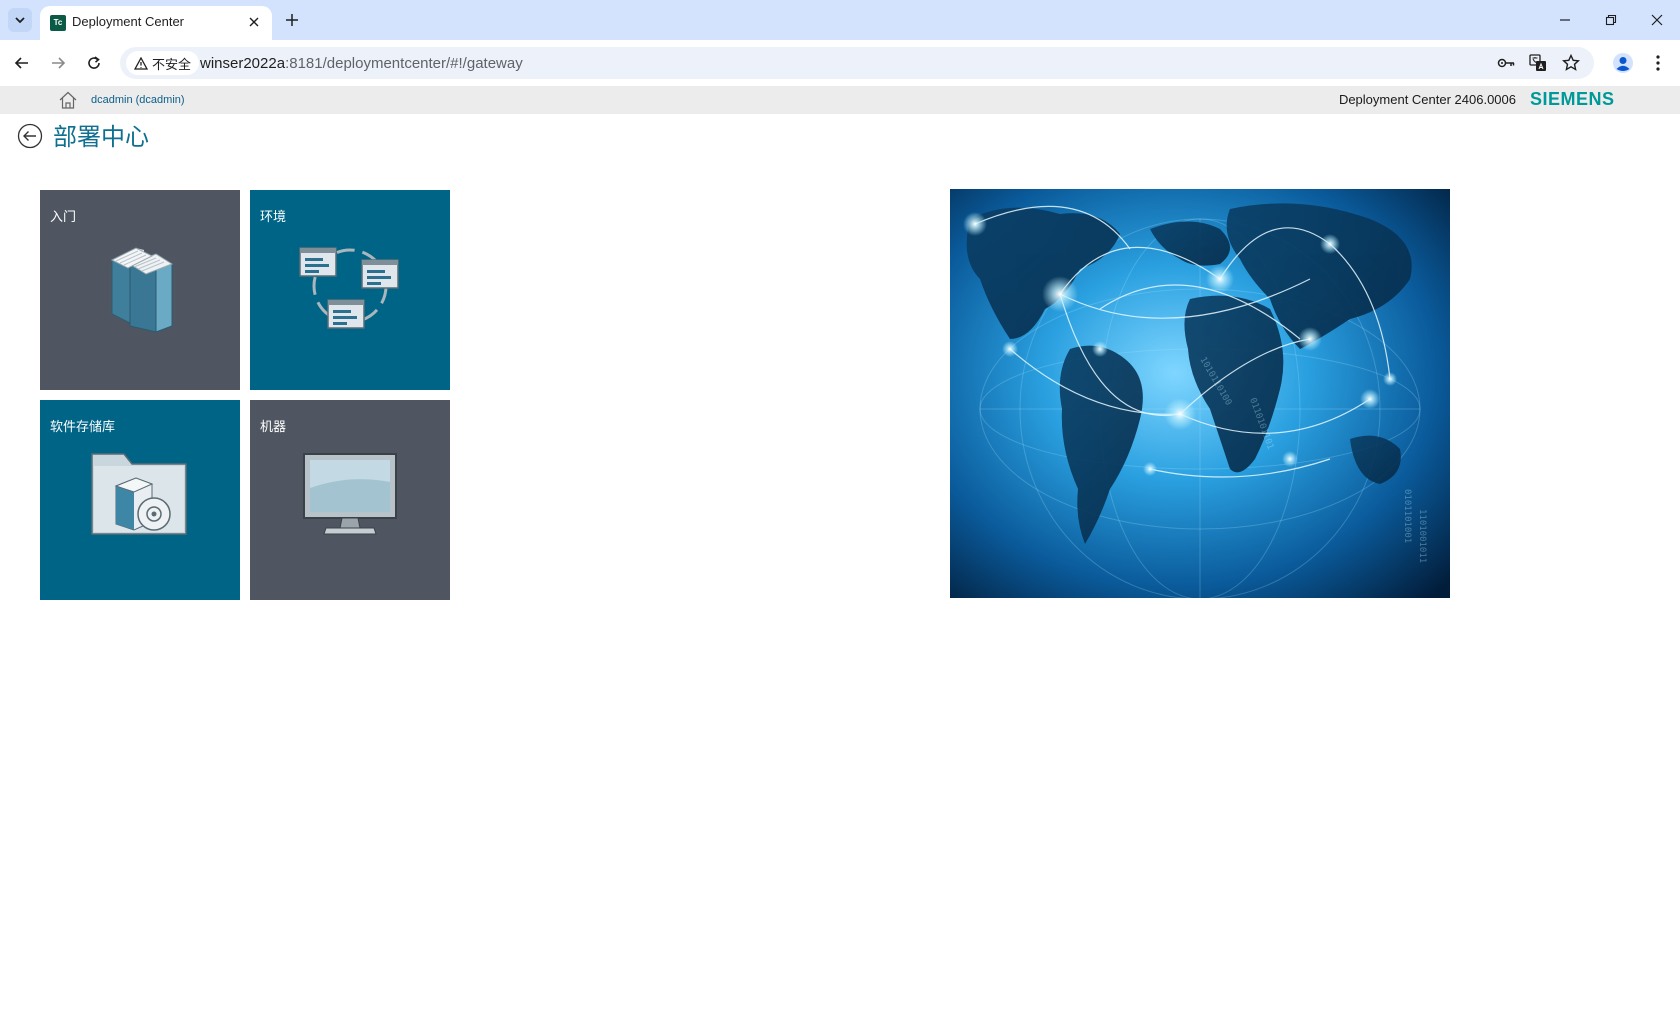 This screenshot has height=1010, width=1680. Describe the element at coordinates (840, 20) in the screenshot. I see `browser-tab-bar: Tc Deployment Center` at that location.